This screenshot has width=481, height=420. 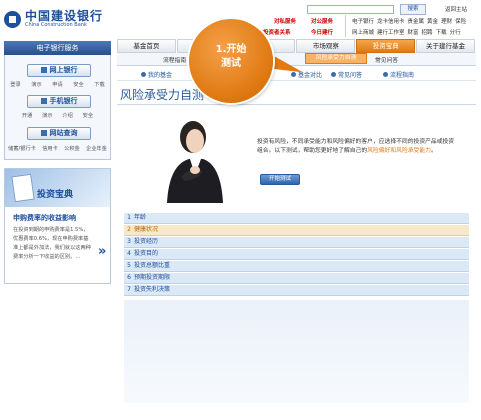 What do you see at coordinates (413, 32) in the screenshot?
I see `quick-link: 财富` at bounding box center [413, 32].